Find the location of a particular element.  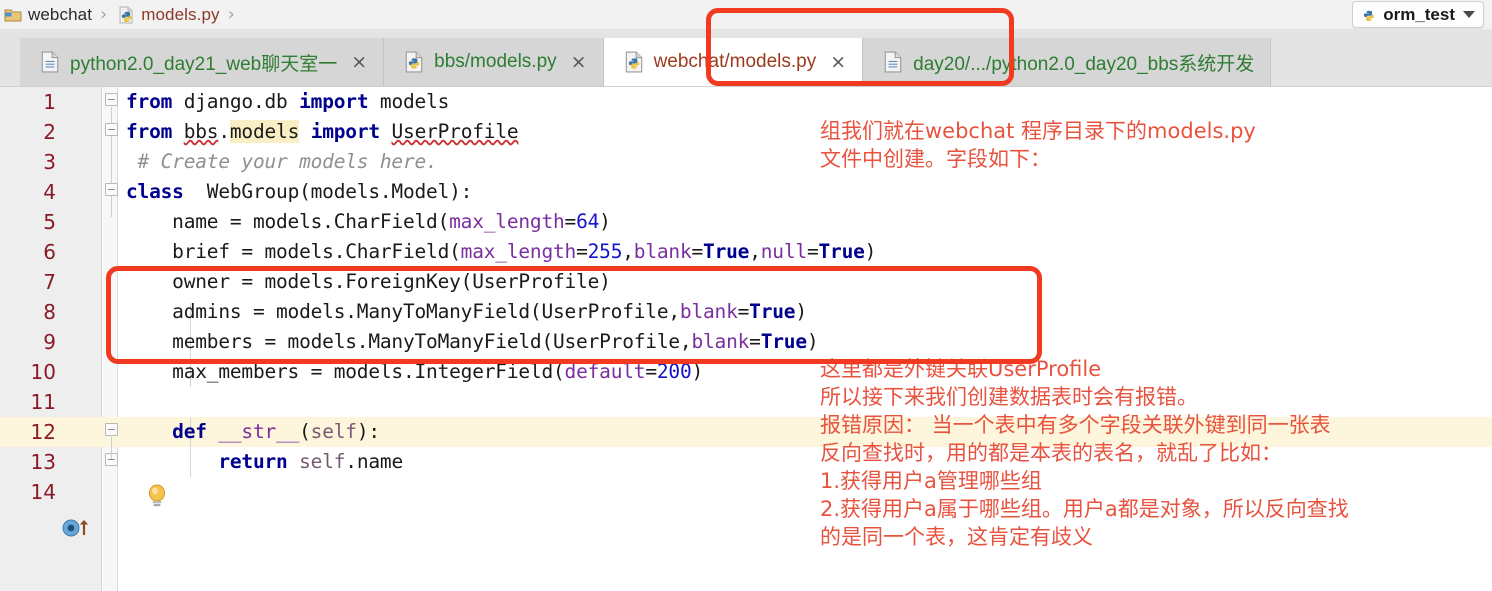

code-text: owner = models.ForeignKey(UserProfile) is located at coordinates (368, 281).